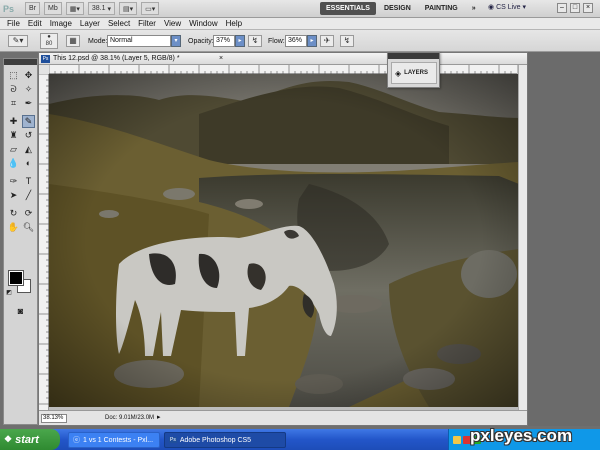  What do you see at coordinates (13, 181) in the screenshot?
I see `pen-tool-icon: ✑` at bounding box center [13, 181].